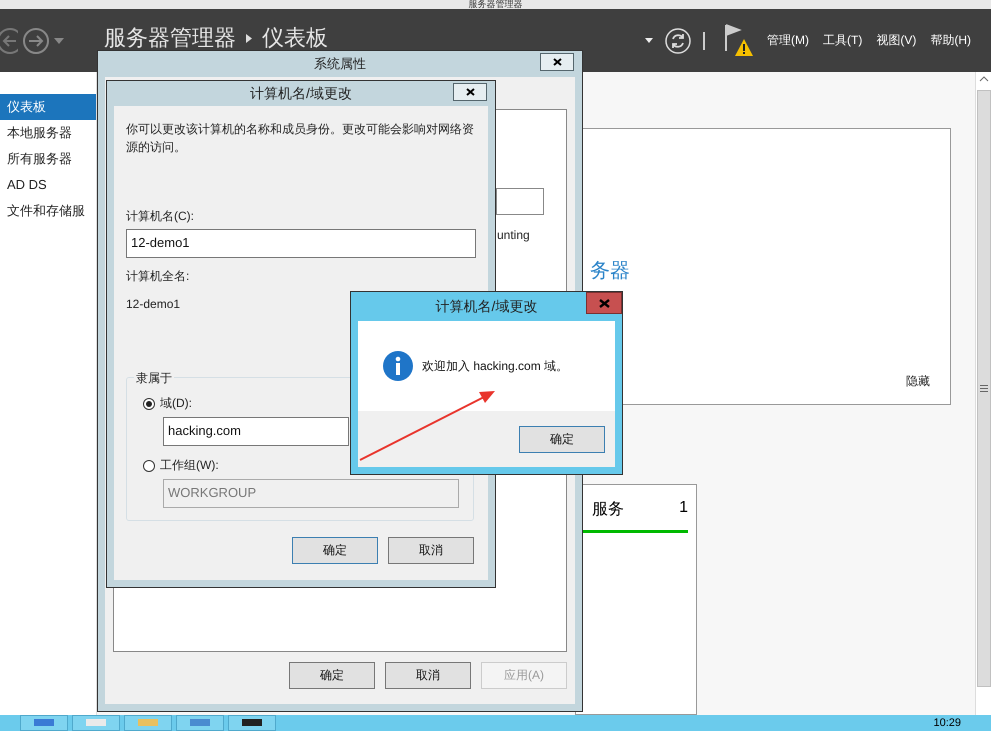 The height and width of the screenshot is (731, 991). I want to click on taskbar-app, so click(252, 723).